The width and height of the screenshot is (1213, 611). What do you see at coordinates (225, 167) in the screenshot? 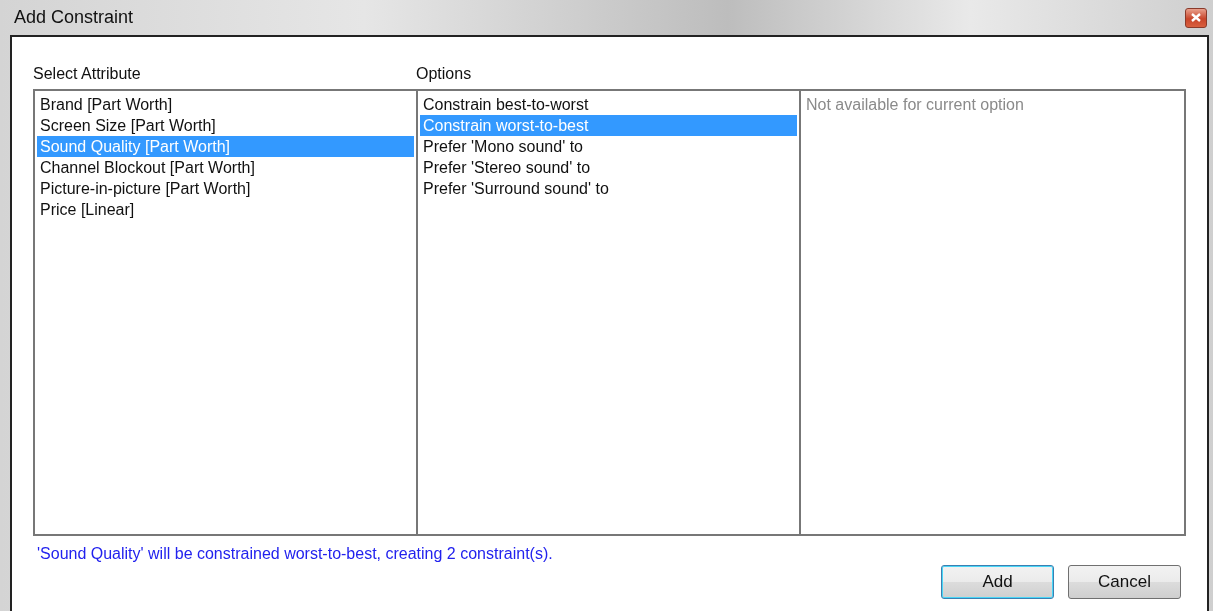
I see `list-item: Channel Blockout [Part Worth]` at bounding box center [225, 167].